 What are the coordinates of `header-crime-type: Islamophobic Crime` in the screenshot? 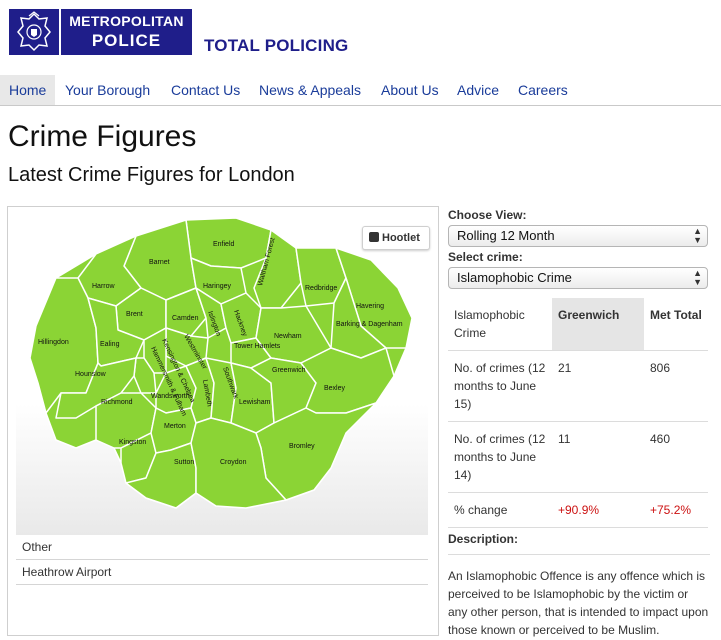 It's located at (500, 324).